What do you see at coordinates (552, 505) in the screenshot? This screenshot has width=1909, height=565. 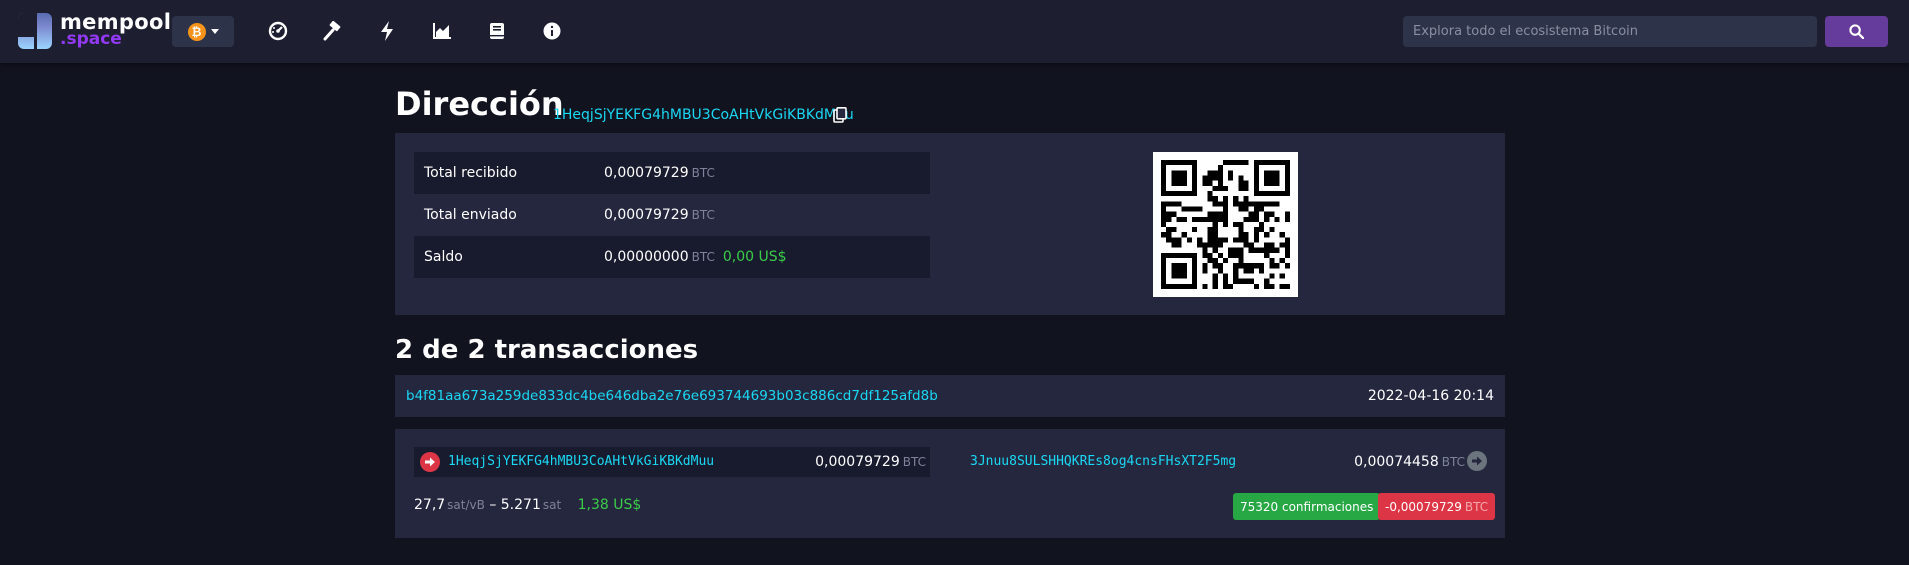 I see `fee-unit: sat` at bounding box center [552, 505].